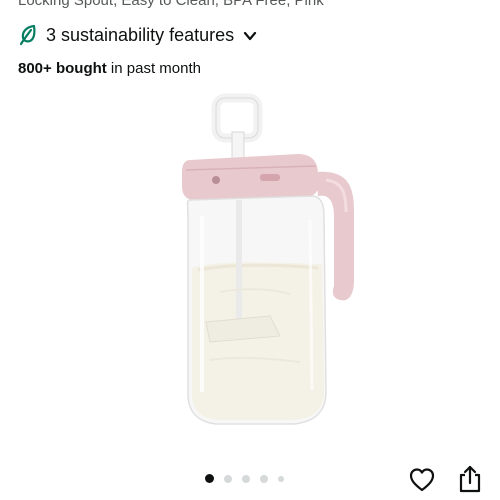  I want to click on chevron-down-icon, so click(250, 36).